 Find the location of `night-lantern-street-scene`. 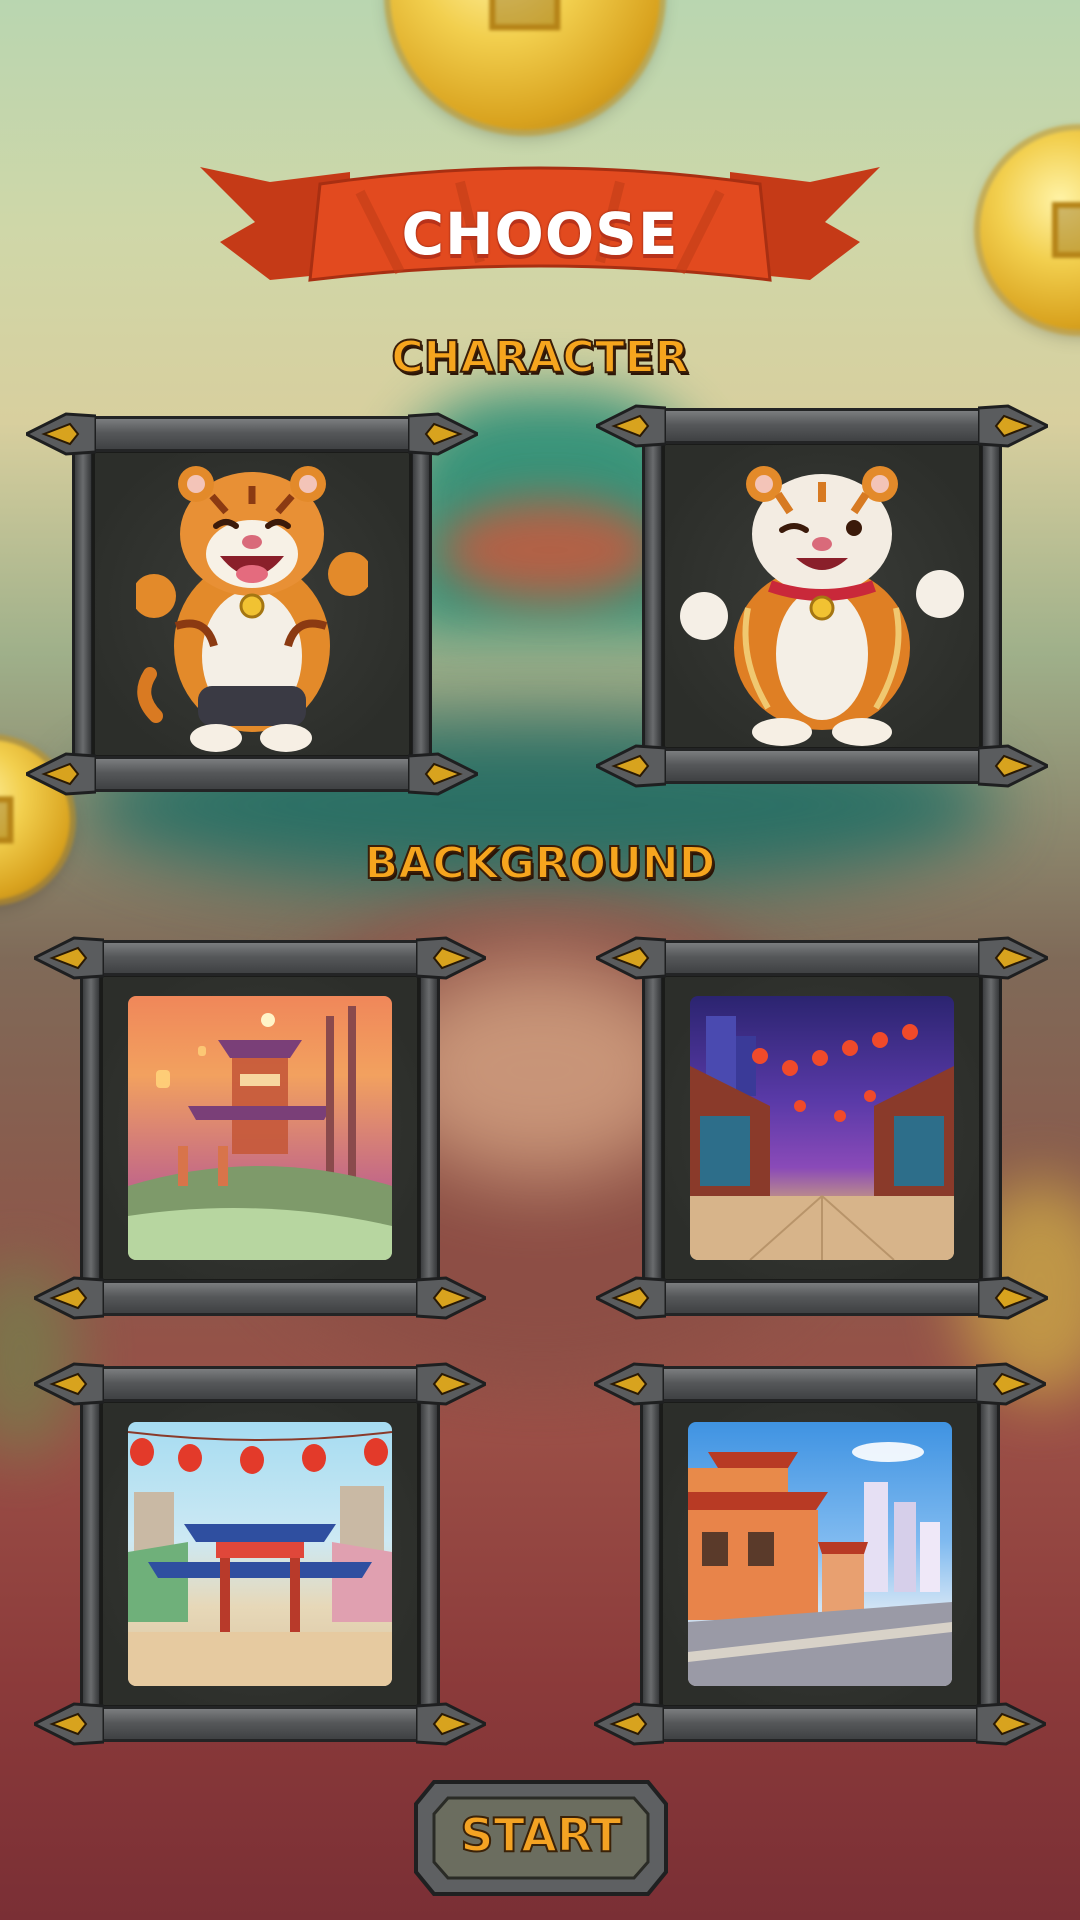

night-lantern-street-scene is located at coordinates (822, 1128).